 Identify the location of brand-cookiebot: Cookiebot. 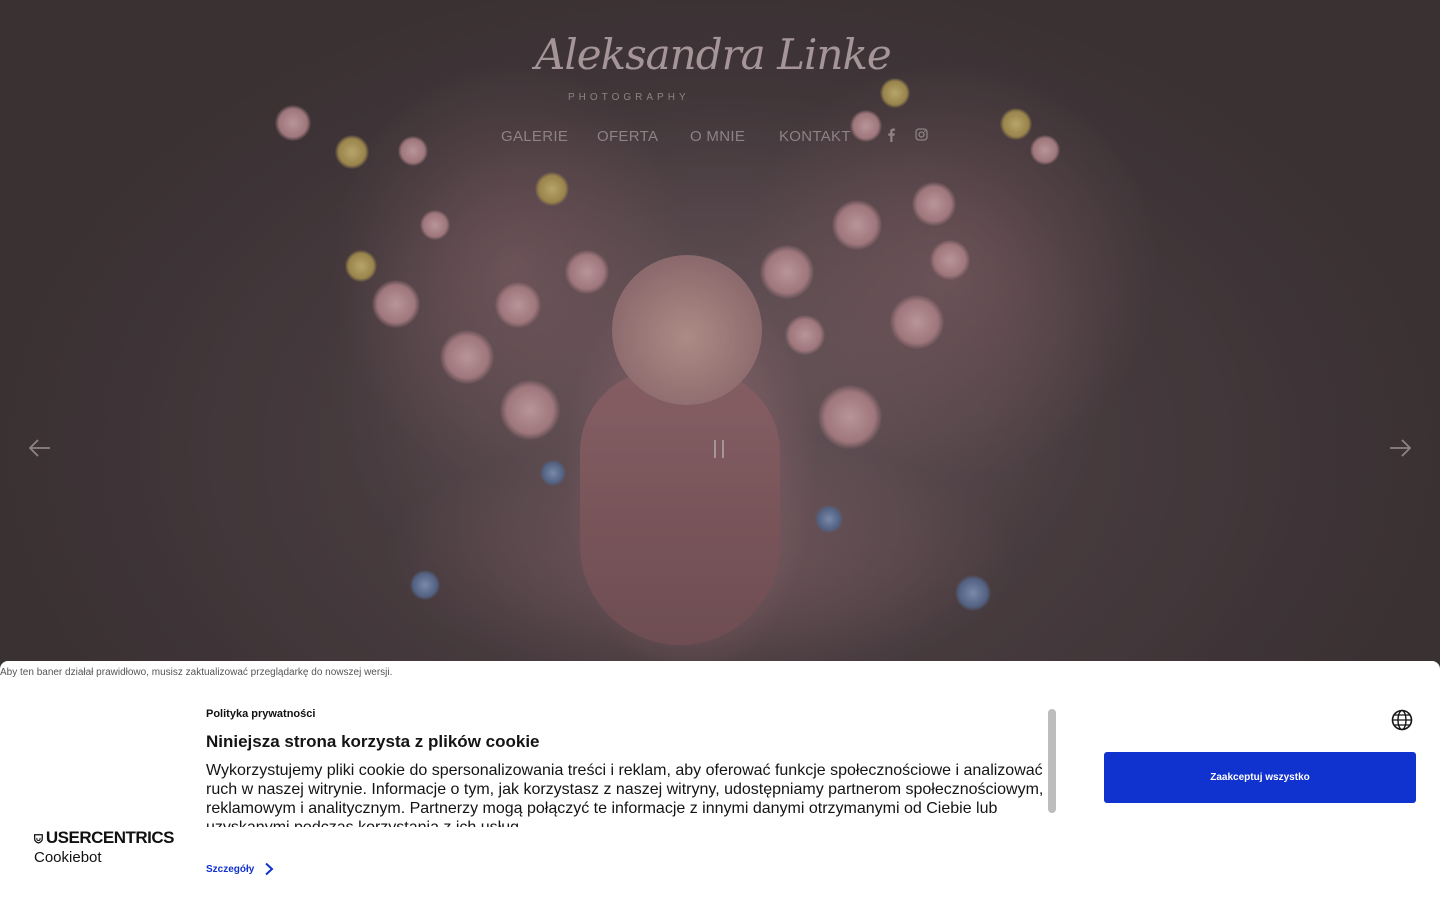
(68, 857).